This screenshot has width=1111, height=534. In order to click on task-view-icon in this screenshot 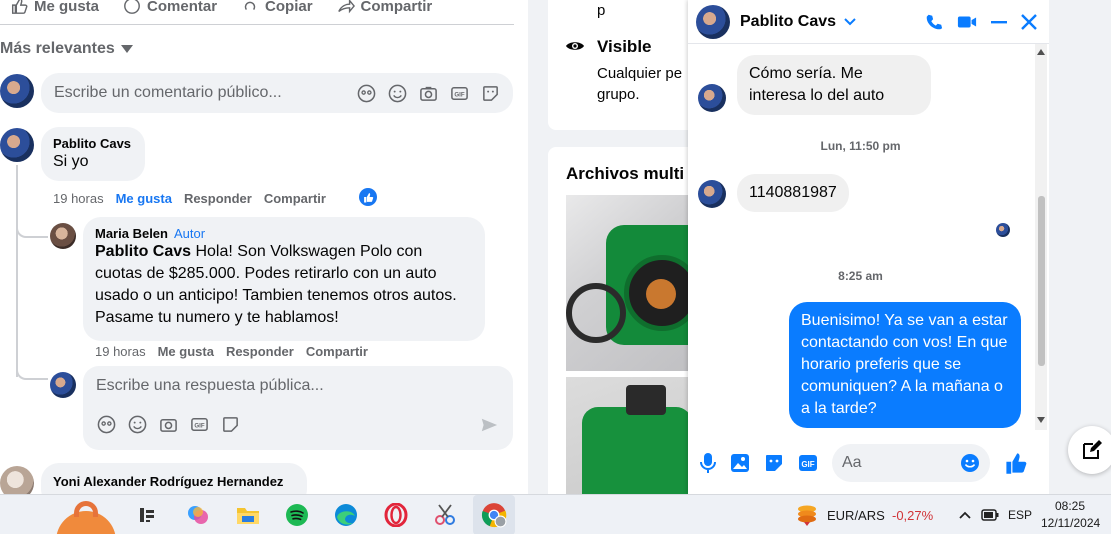, I will do `click(148, 515)`.